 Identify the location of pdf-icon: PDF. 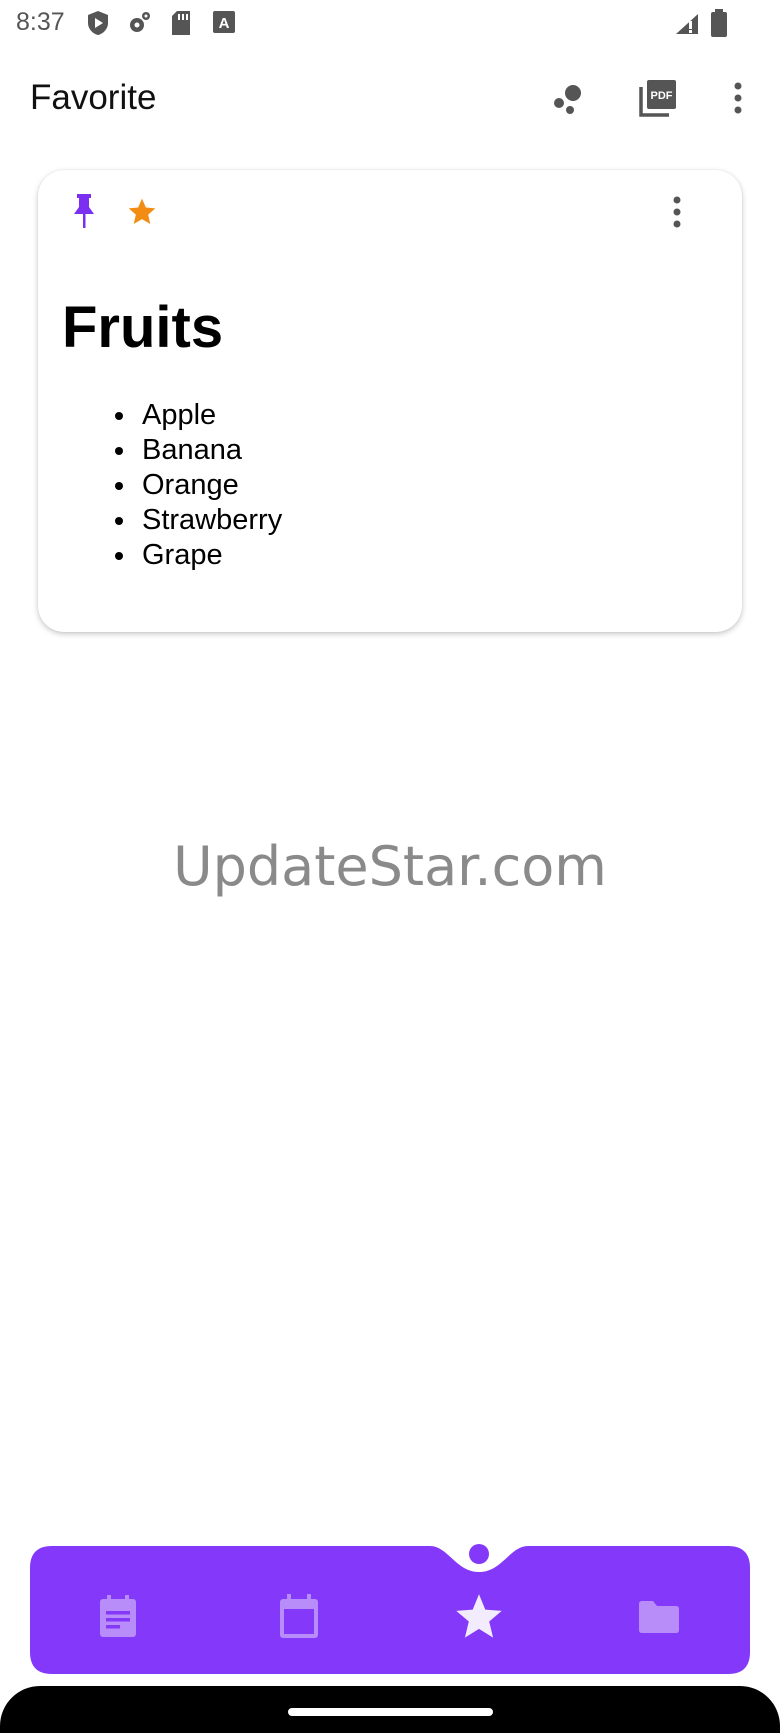
(658, 100).